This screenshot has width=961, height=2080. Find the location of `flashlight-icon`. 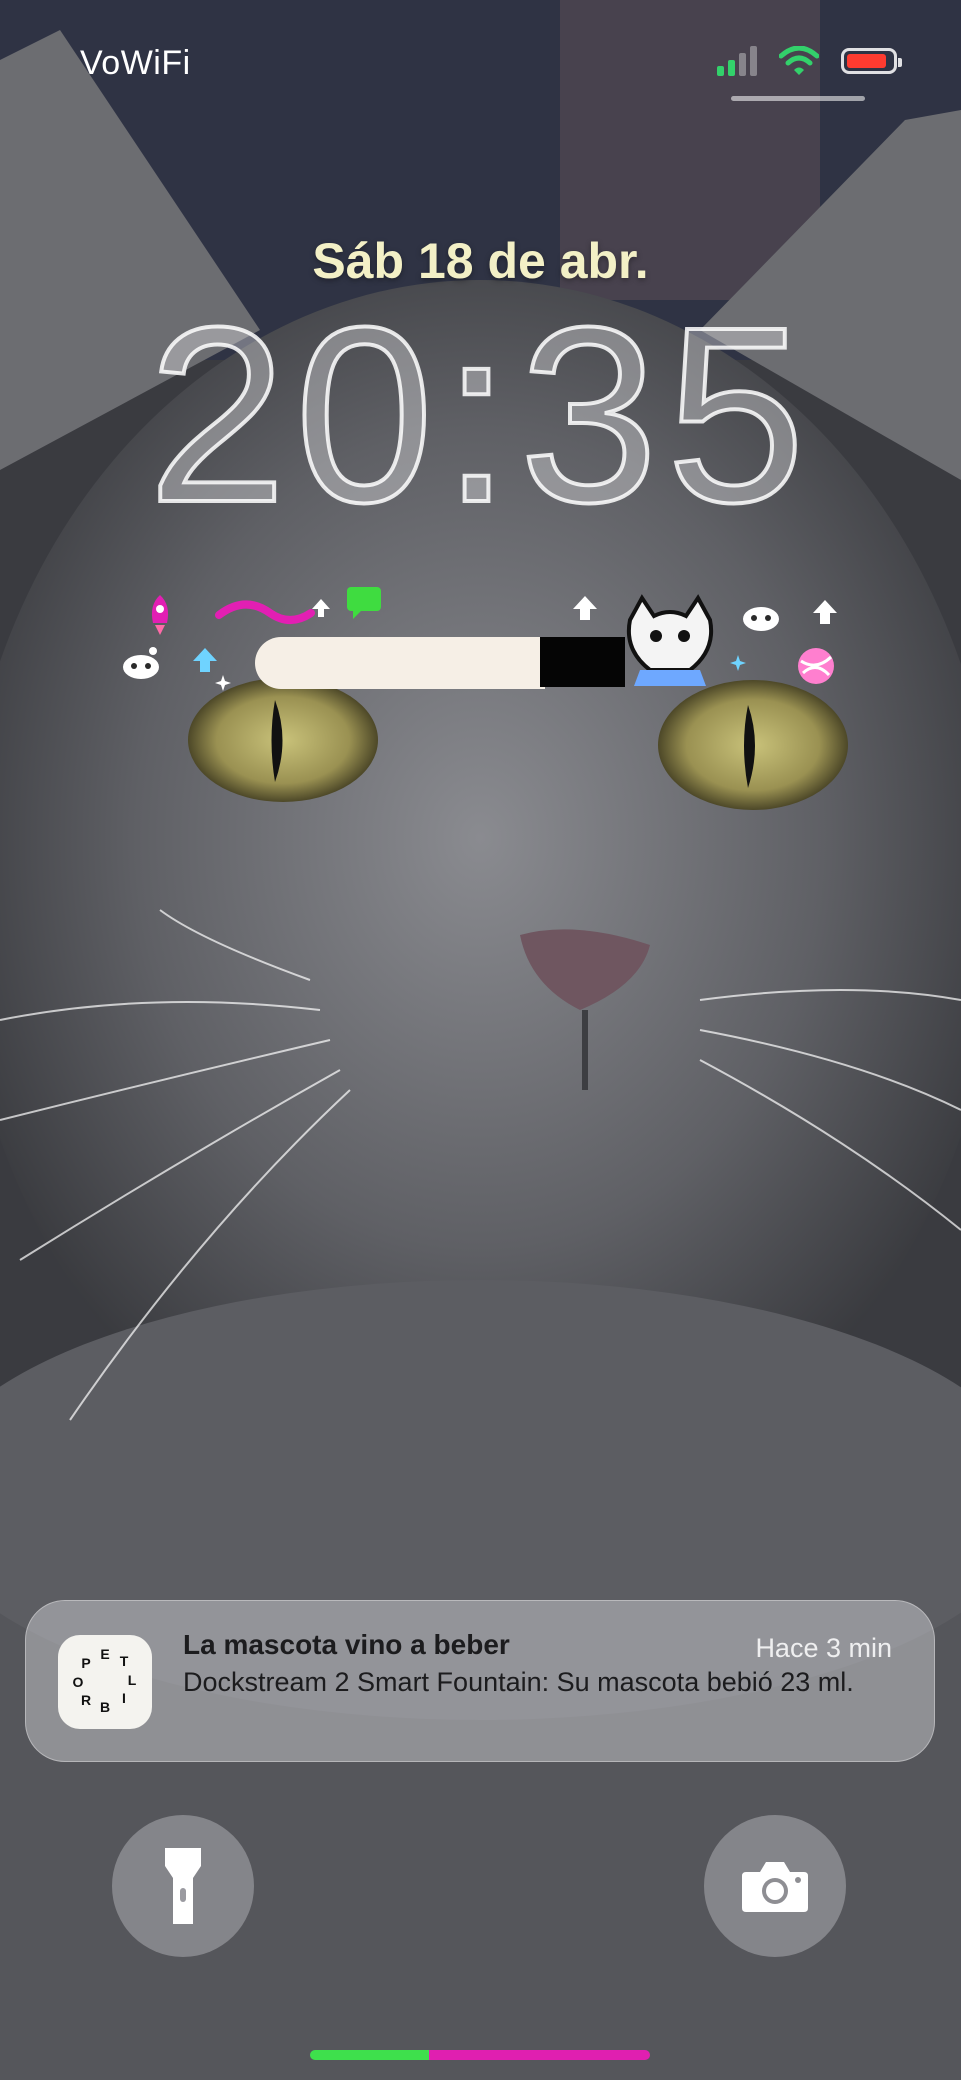

flashlight-icon is located at coordinates (183, 1886).